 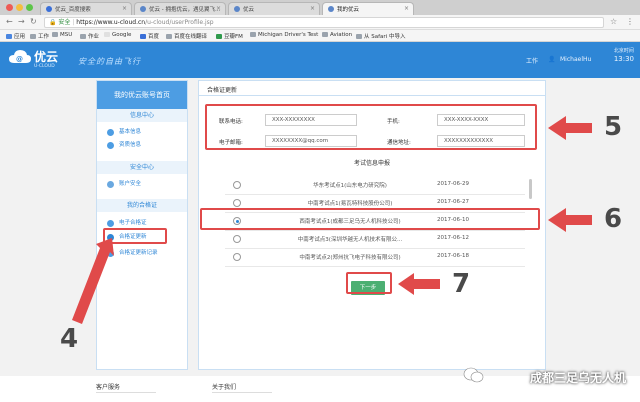 I want to click on panel-title: 合格证更新, so click(x=222, y=90).